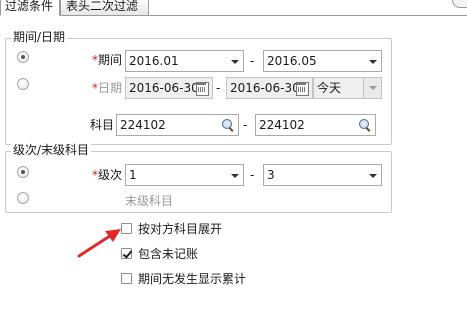 Image resolution: width=467 pixels, height=329 pixels. I want to click on period-from-value: 2016.01, so click(154, 61).